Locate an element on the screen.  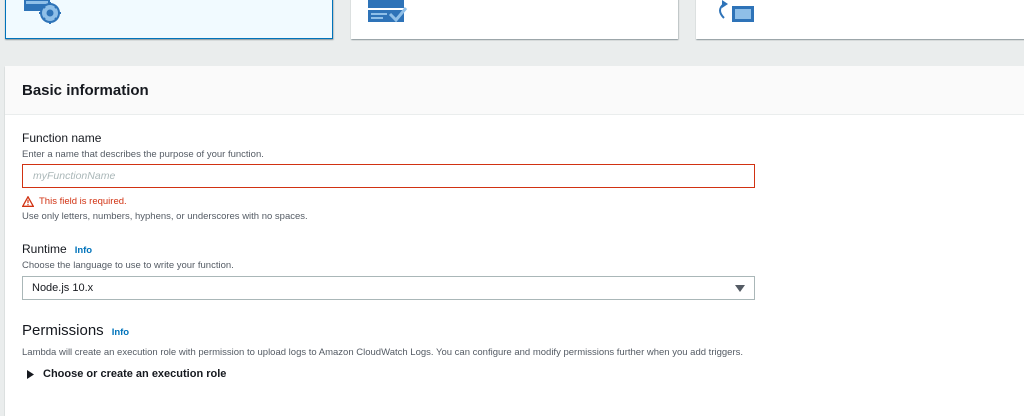
permissions-info-link: Info is located at coordinates (120, 332).